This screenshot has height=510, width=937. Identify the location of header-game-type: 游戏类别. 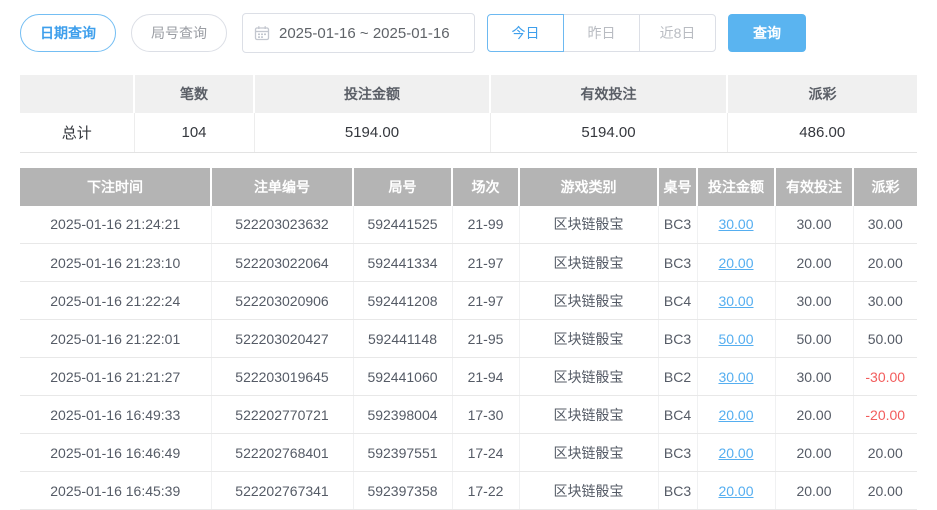
(588, 187).